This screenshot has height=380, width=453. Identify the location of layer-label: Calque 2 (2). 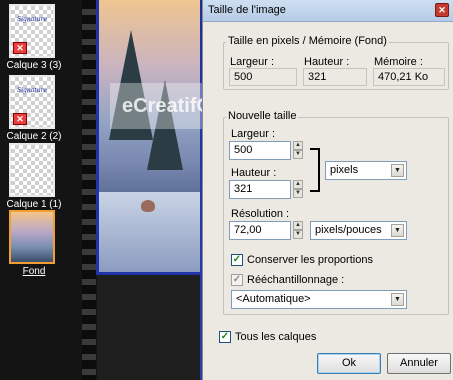
(34, 136).